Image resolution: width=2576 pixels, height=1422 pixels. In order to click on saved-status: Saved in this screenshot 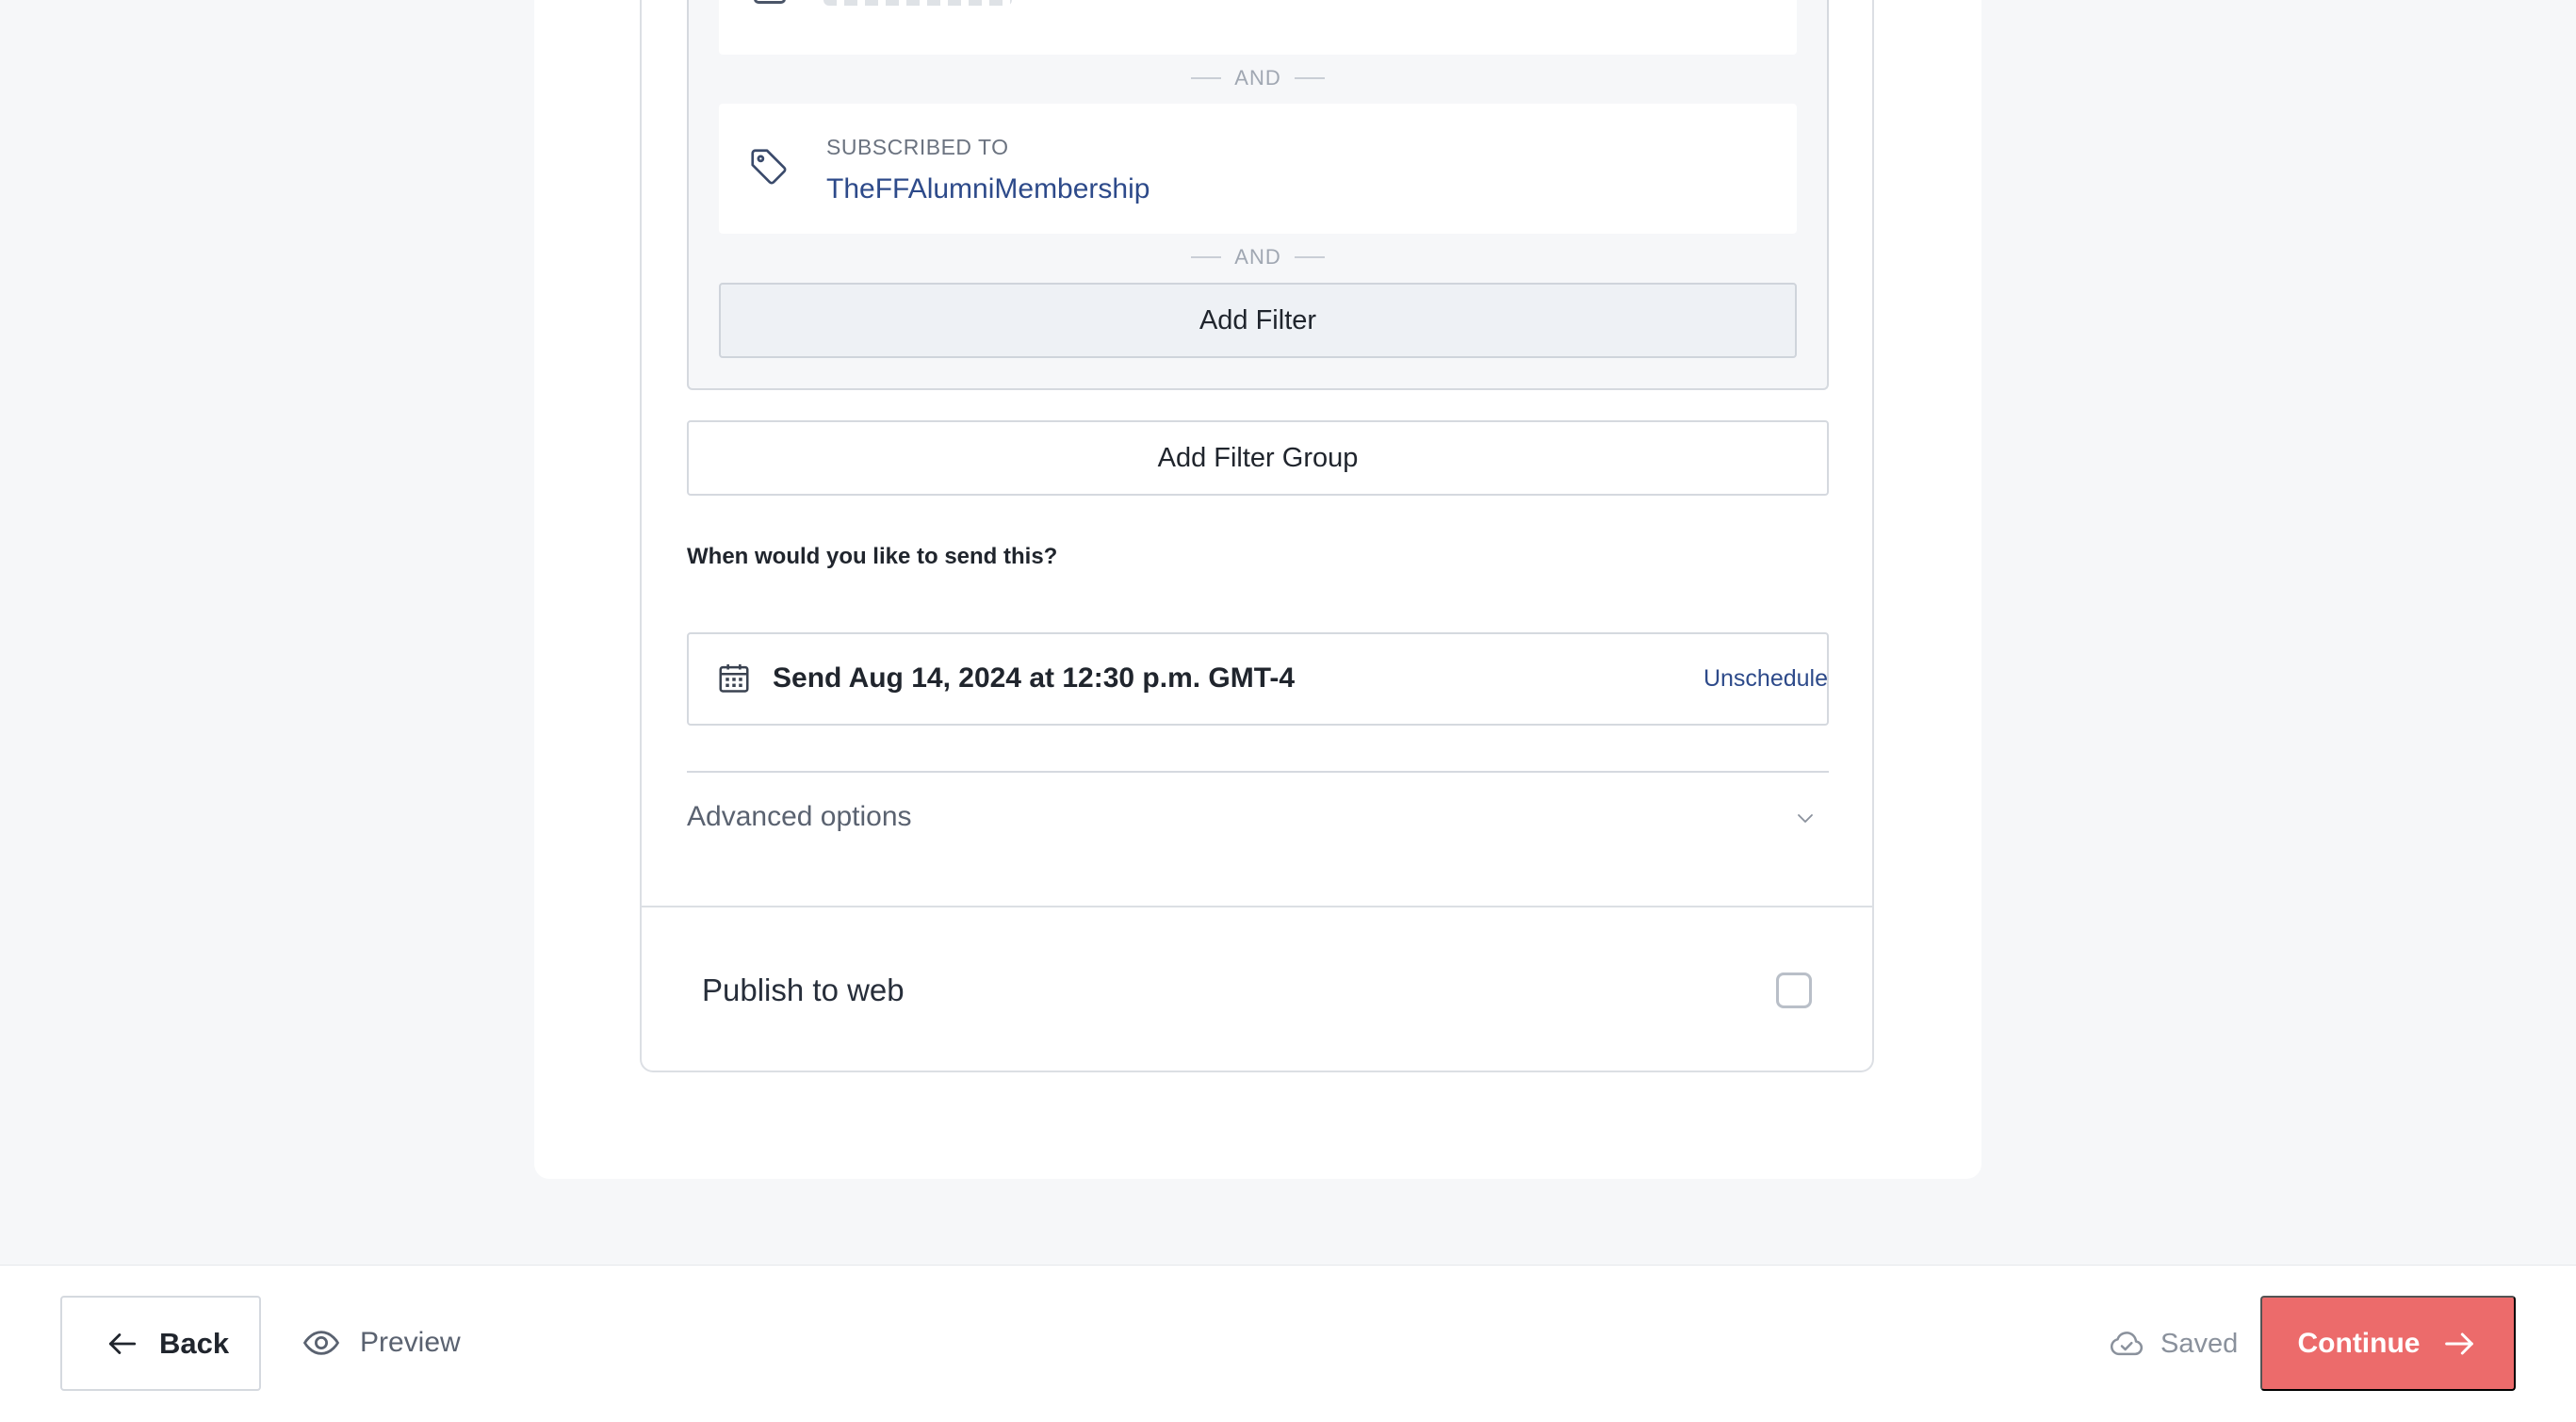, I will do `click(2173, 1344)`.